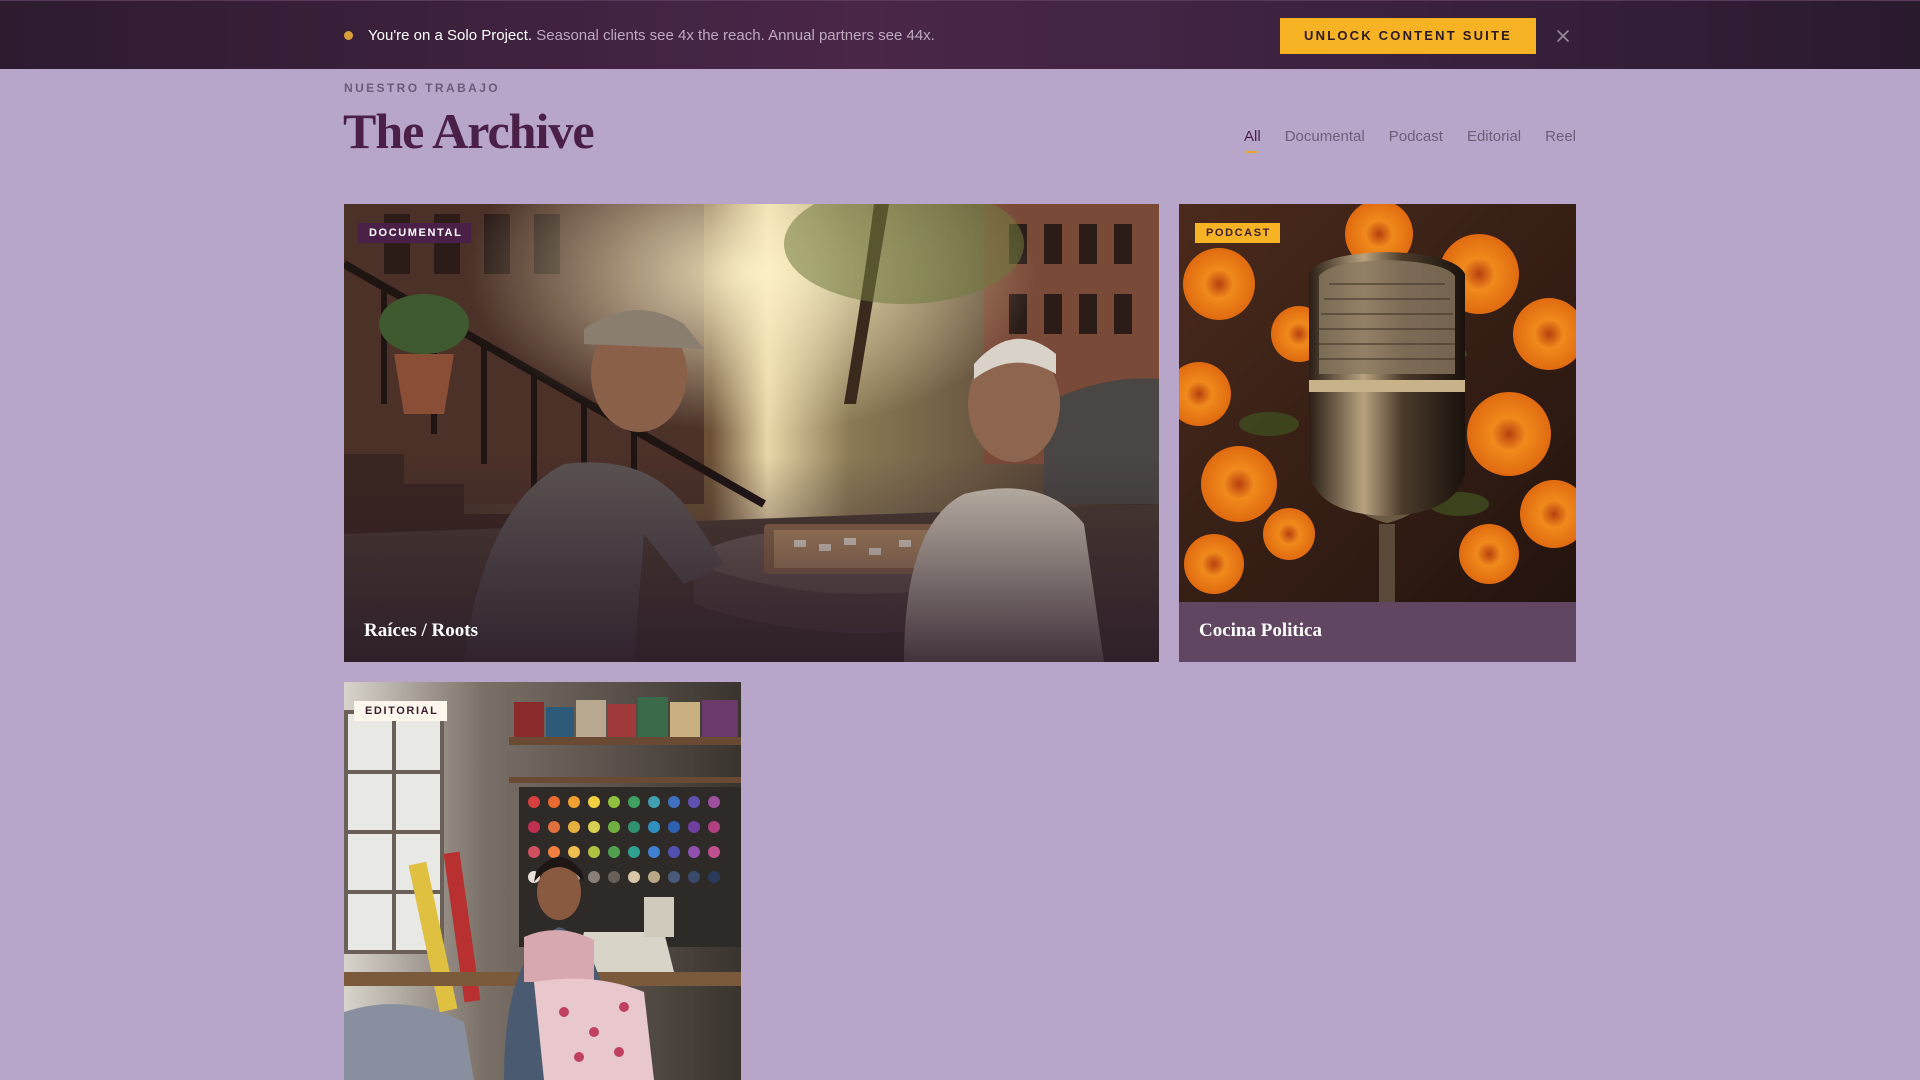 This screenshot has width=1920, height=1080. Describe the element at coordinates (1416, 140) in the screenshot. I see `filter-tab-podcast: Podcast` at that location.